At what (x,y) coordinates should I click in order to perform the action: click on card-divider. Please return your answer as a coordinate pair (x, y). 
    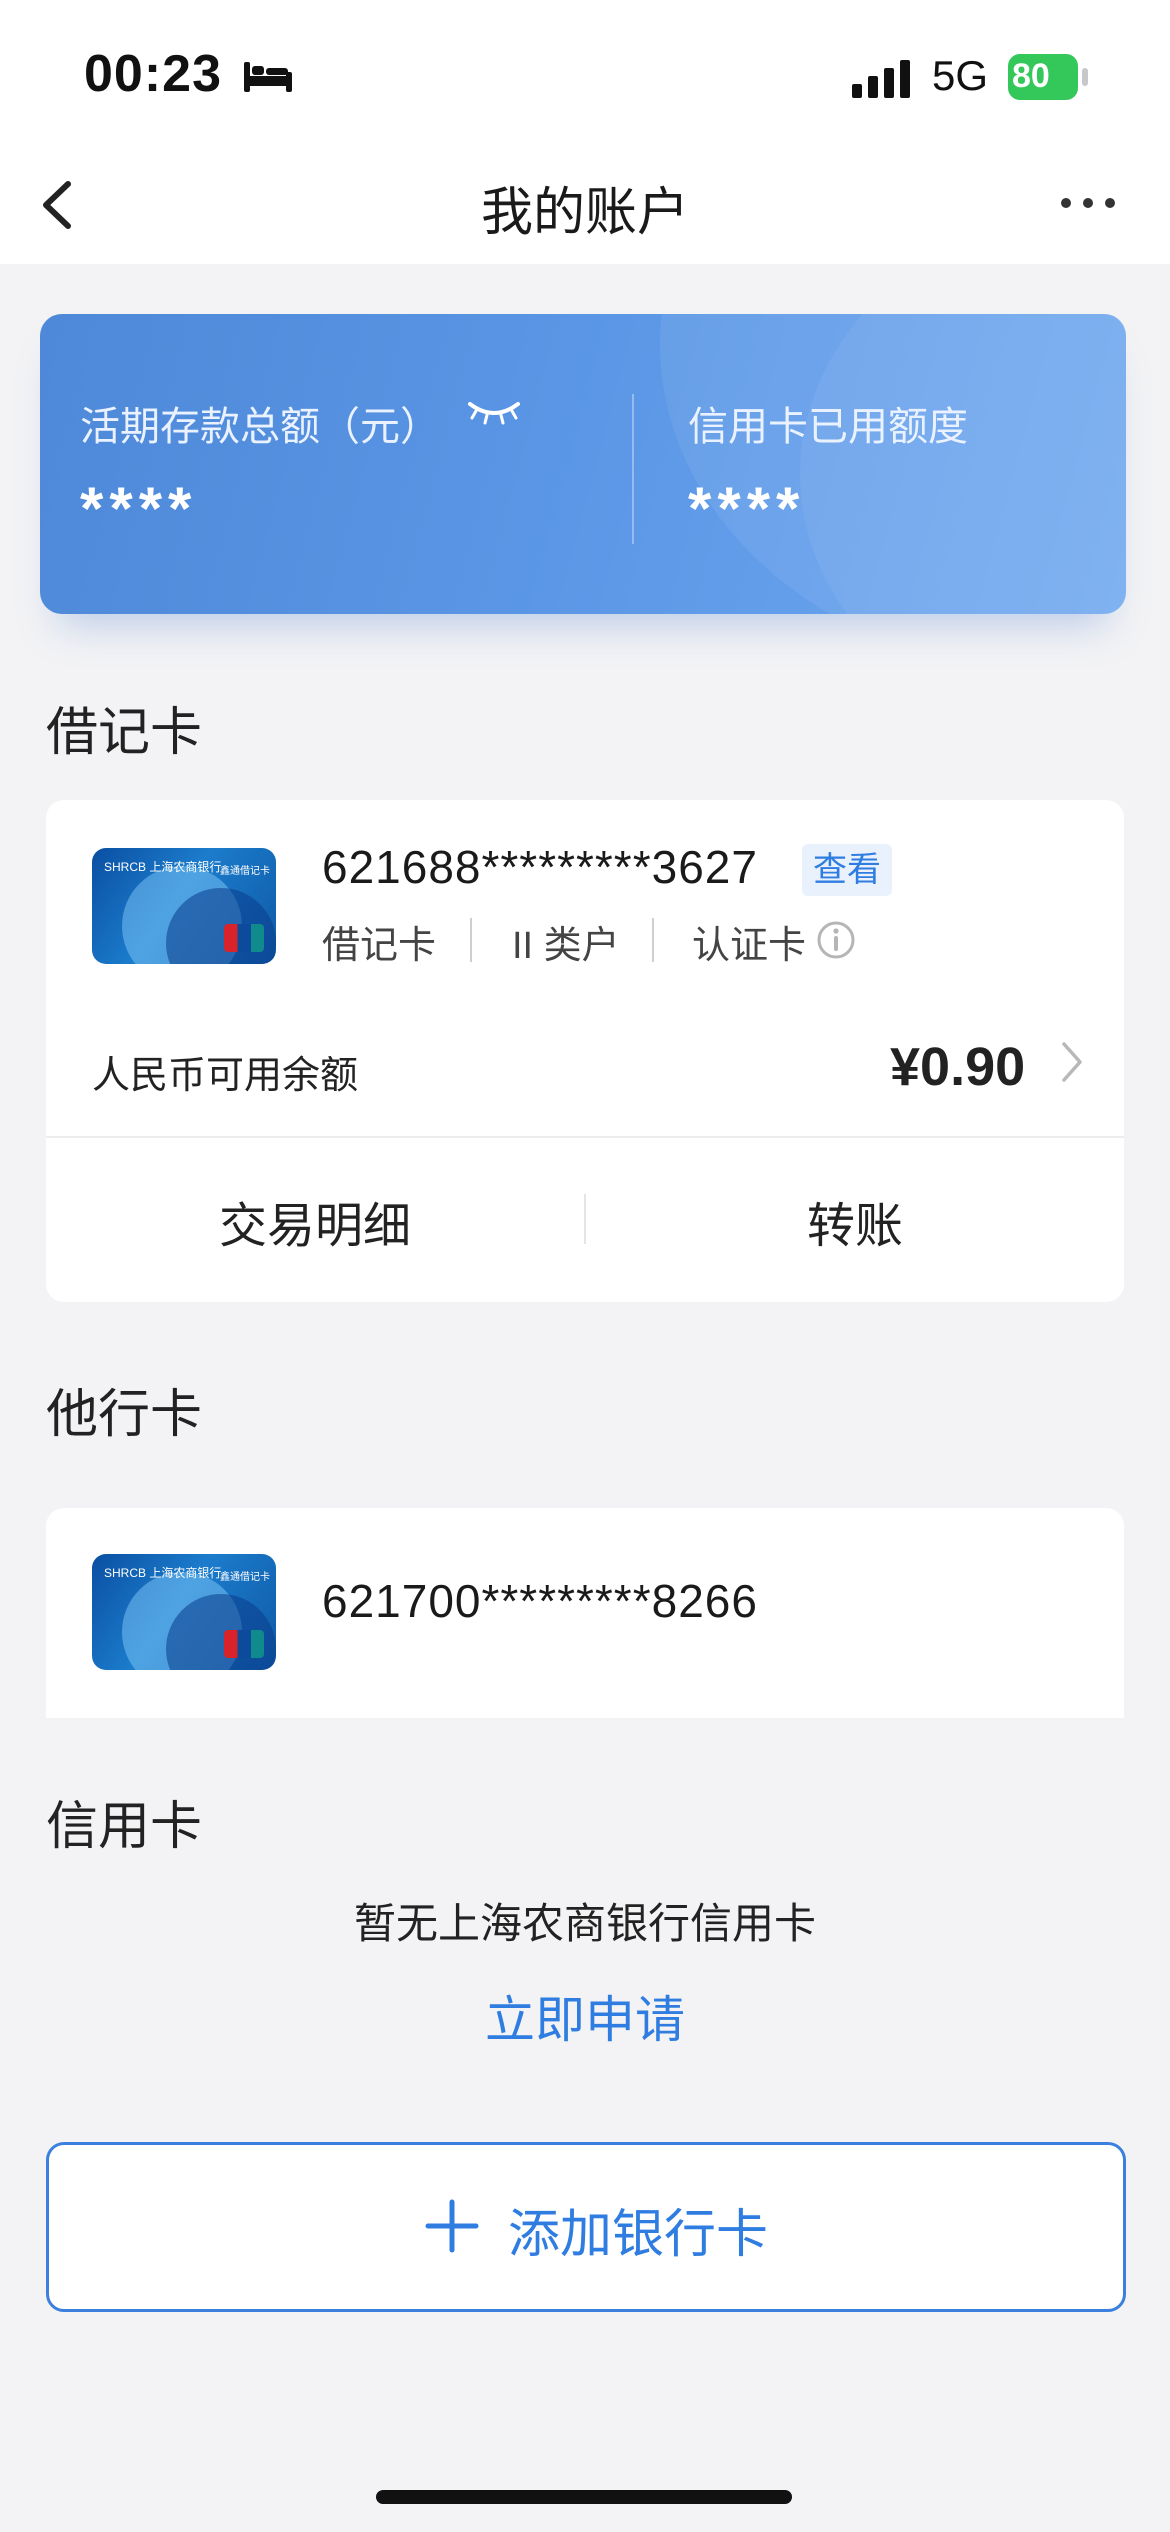
    Looking at the image, I should click on (585, 1137).